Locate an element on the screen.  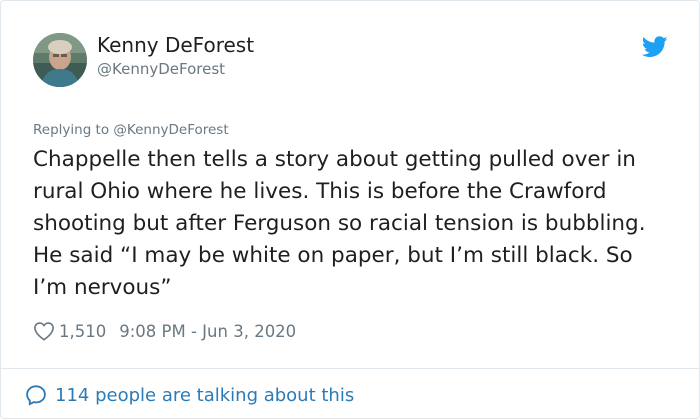
replying-to-prefix: Replying to is located at coordinates (71, 130).